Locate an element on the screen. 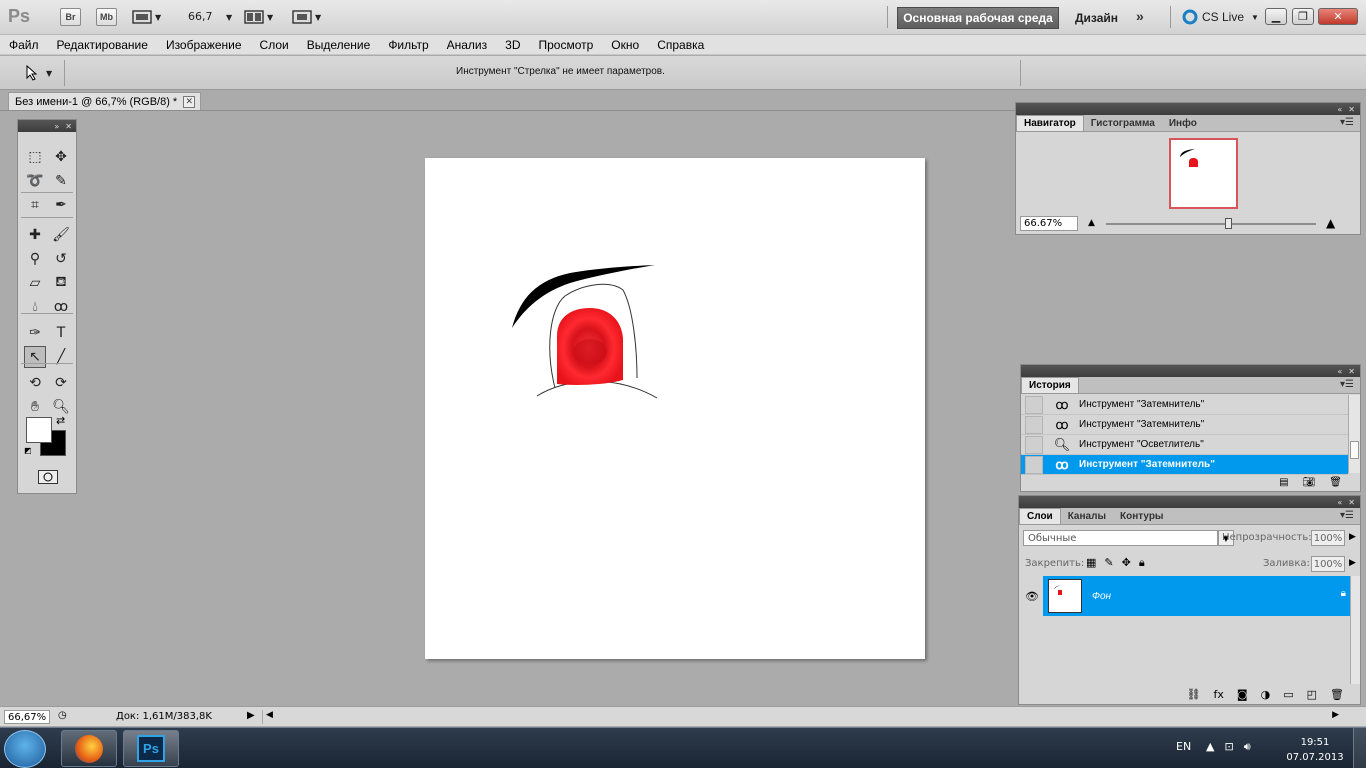 Image resolution: width=1366 pixels, height=768 pixels. delete-layer-icon: 🗑︎ is located at coordinates (1337, 694).